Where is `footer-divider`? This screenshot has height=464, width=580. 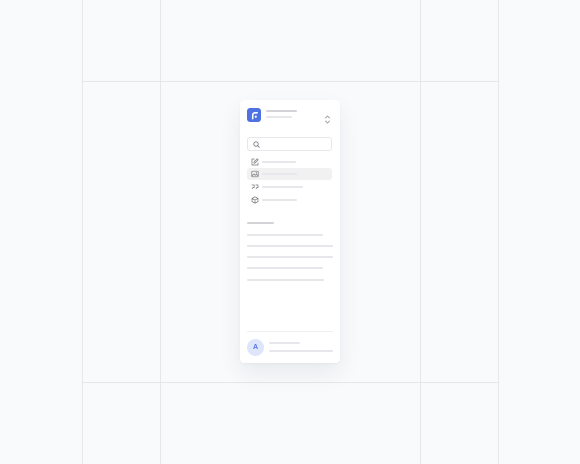 footer-divider is located at coordinates (290, 331).